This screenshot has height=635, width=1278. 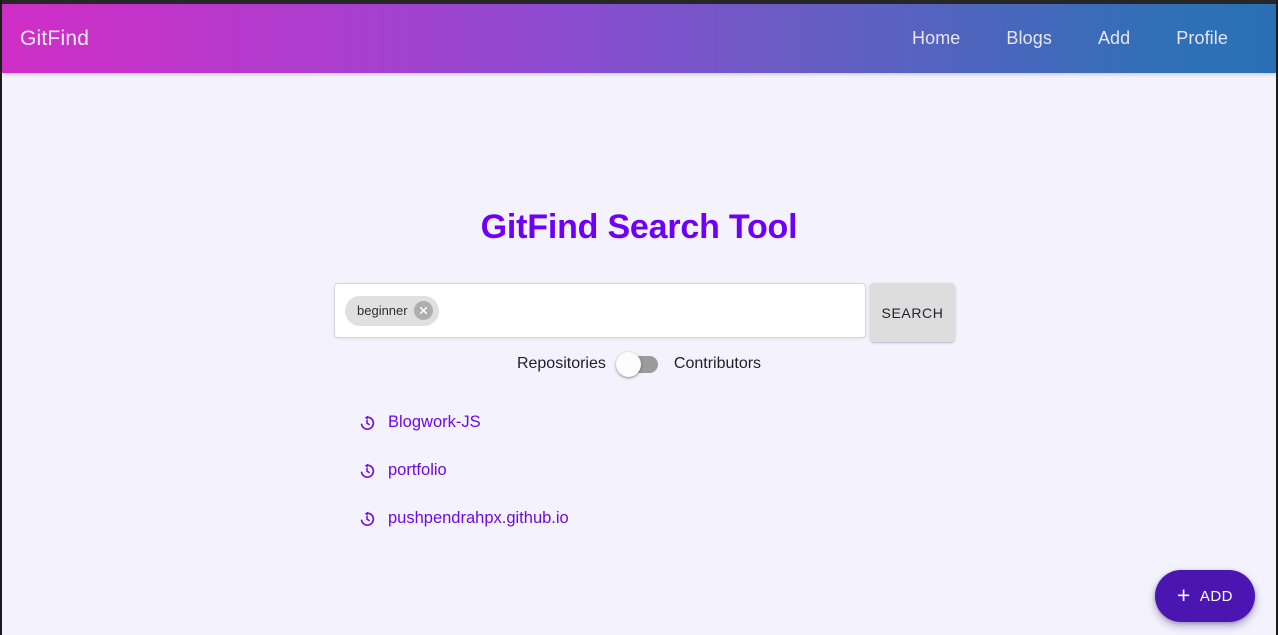 What do you see at coordinates (54, 39) in the screenshot?
I see `brand-logo: GitFind` at bounding box center [54, 39].